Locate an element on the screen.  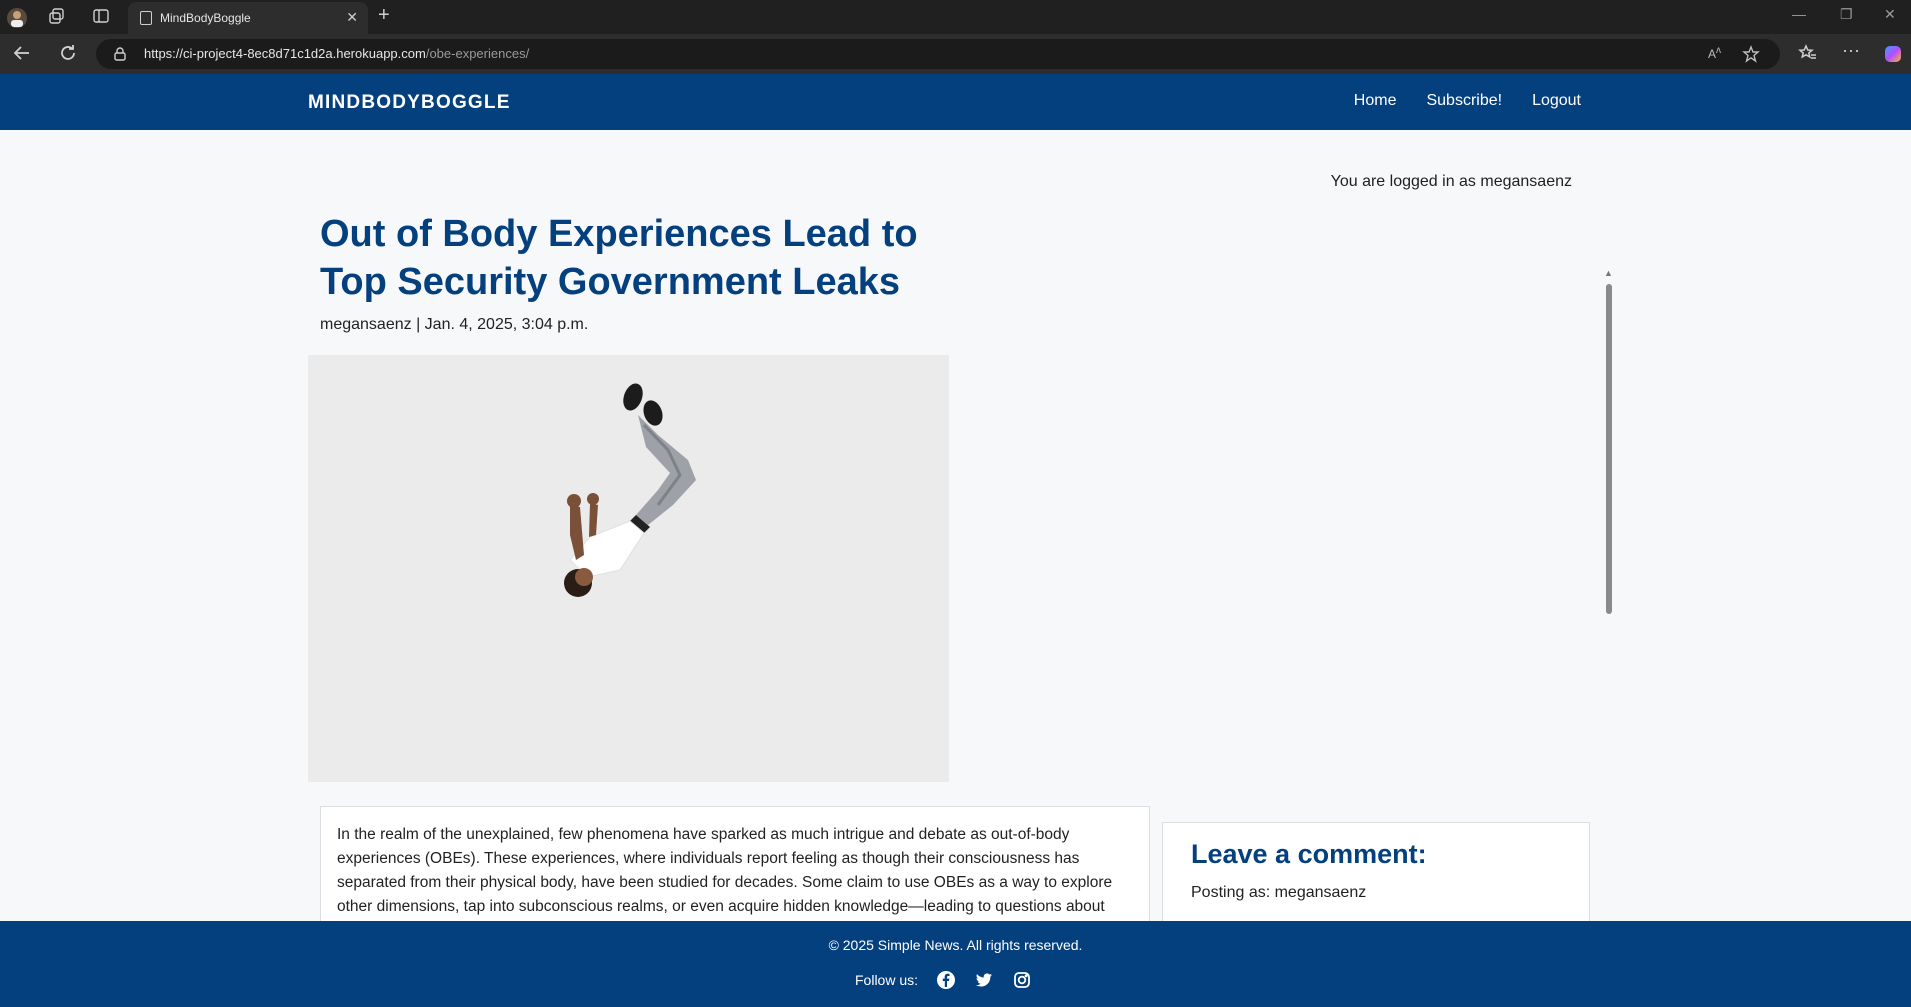
nav-subscribe: Subscribe! is located at coordinates (1464, 101).